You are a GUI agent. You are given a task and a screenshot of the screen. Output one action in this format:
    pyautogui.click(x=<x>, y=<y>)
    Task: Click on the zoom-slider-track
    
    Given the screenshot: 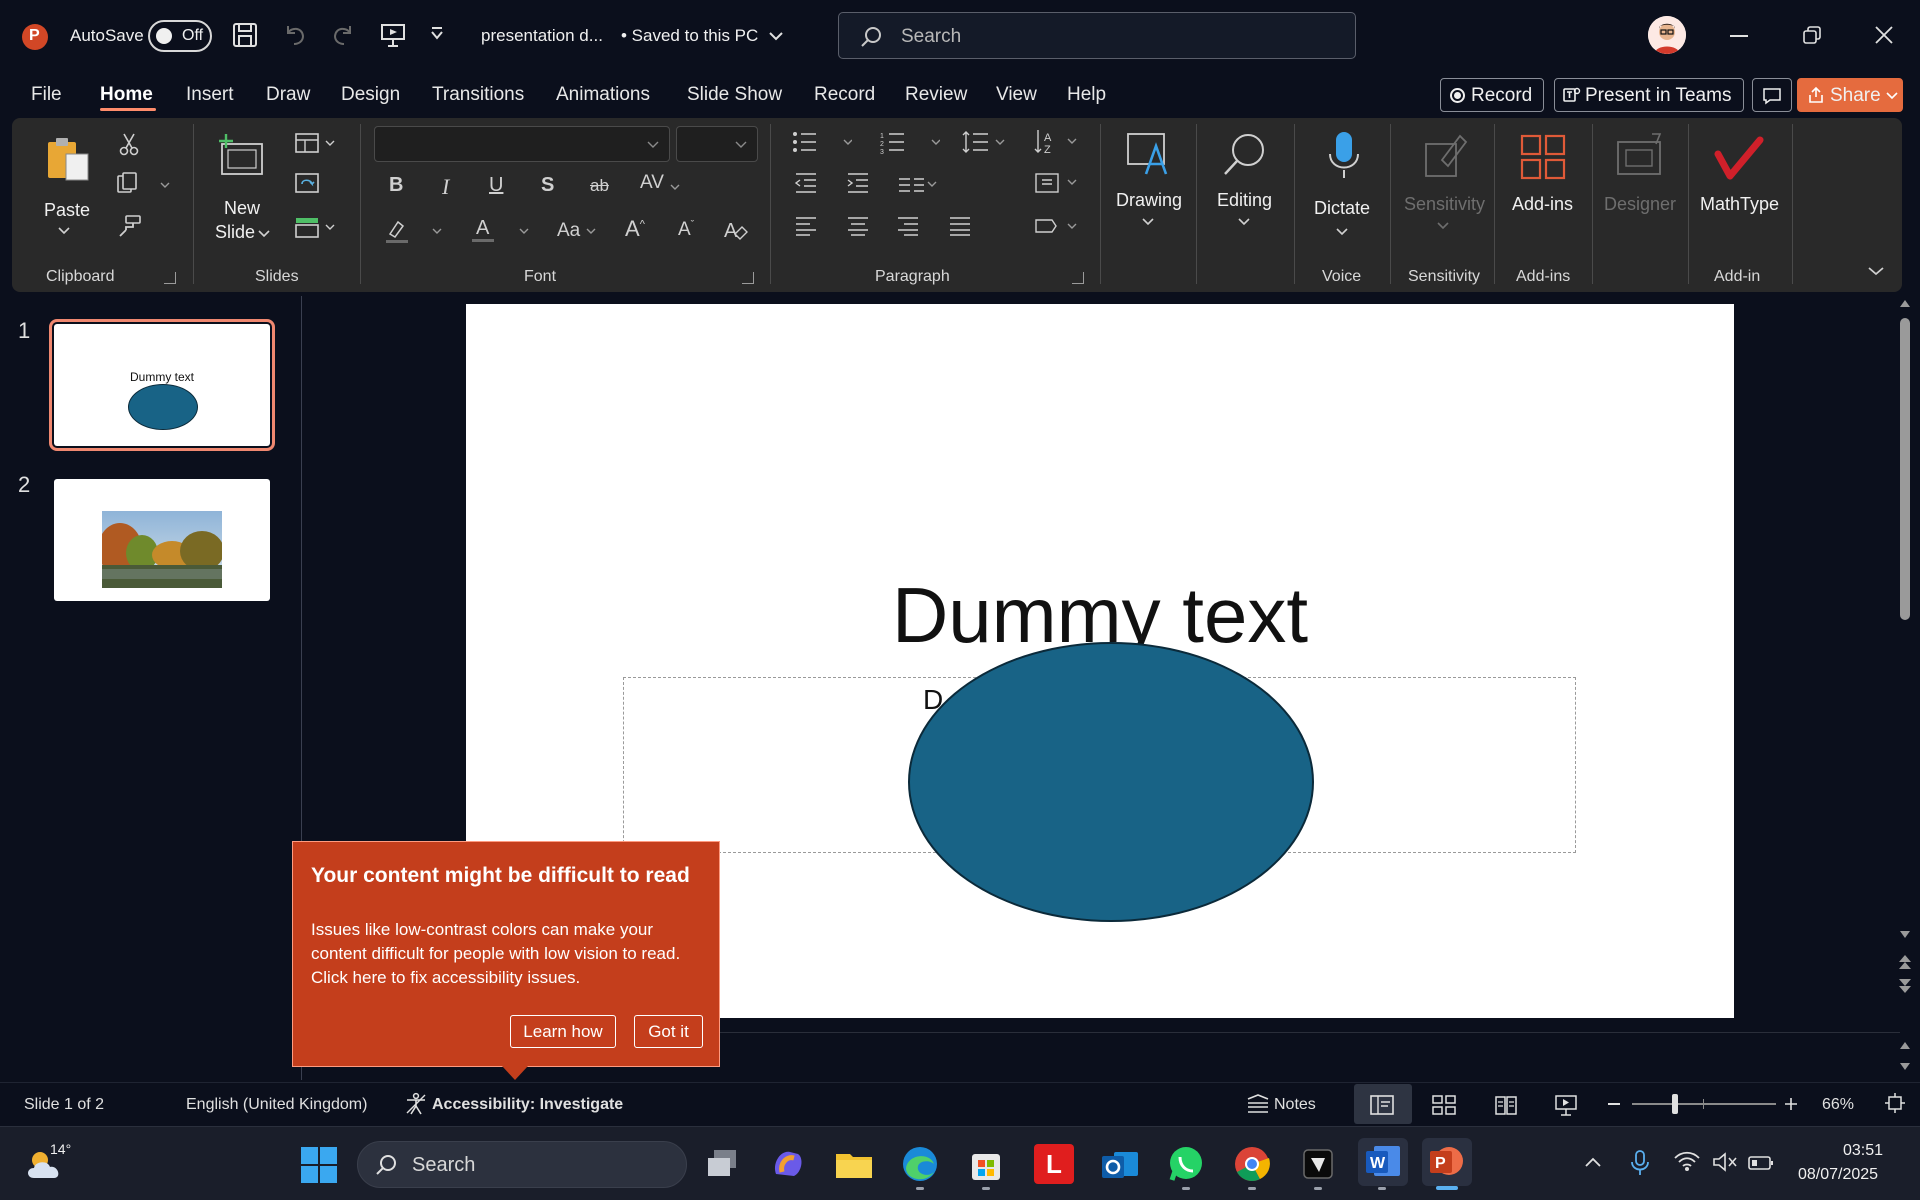 What is the action you would take?
    pyautogui.click(x=1704, y=1104)
    